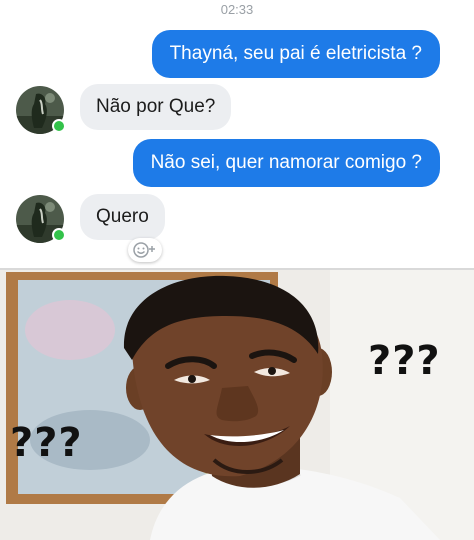 This screenshot has height=540, width=474. Describe the element at coordinates (122, 217) in the screenshot. I see `incoming-message-bubble: Quero` at that location.